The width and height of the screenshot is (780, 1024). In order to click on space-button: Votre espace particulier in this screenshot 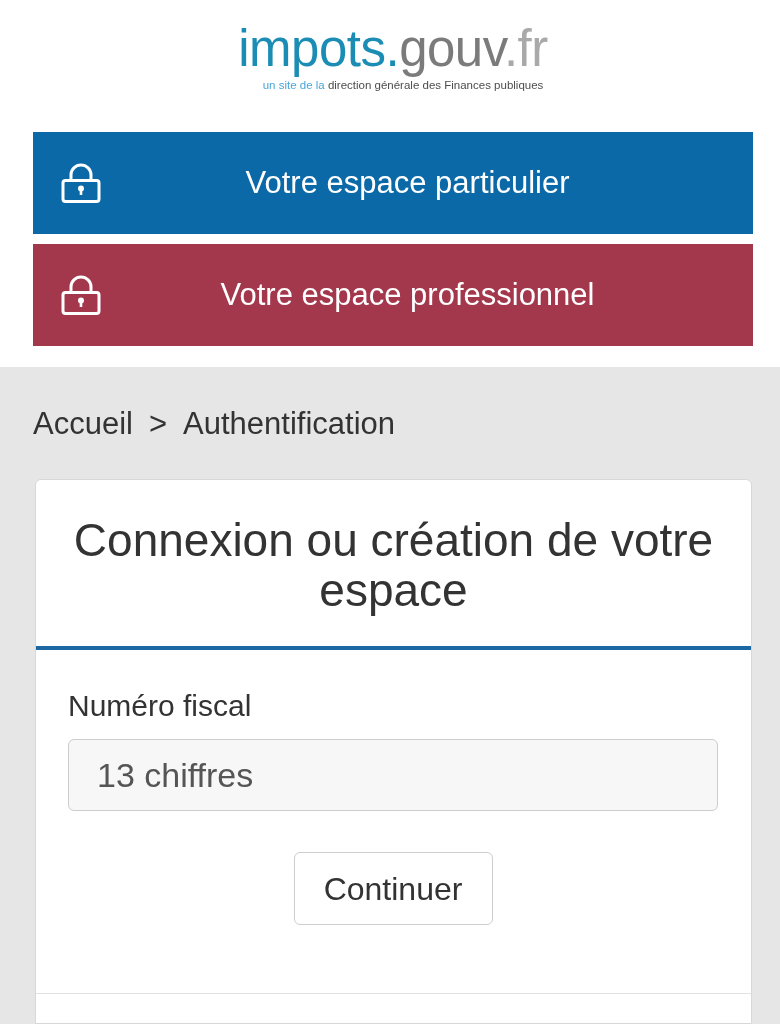, I will do `click(393, 183)`.